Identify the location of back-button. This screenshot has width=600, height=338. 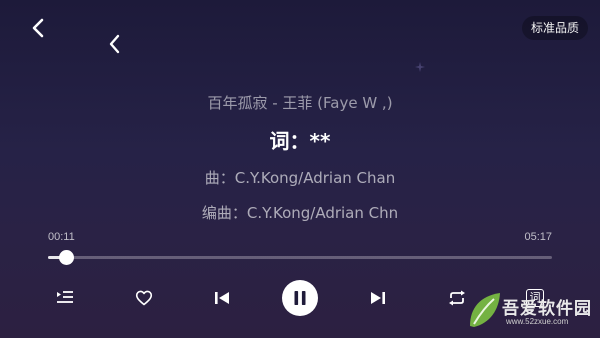
(38, 28).